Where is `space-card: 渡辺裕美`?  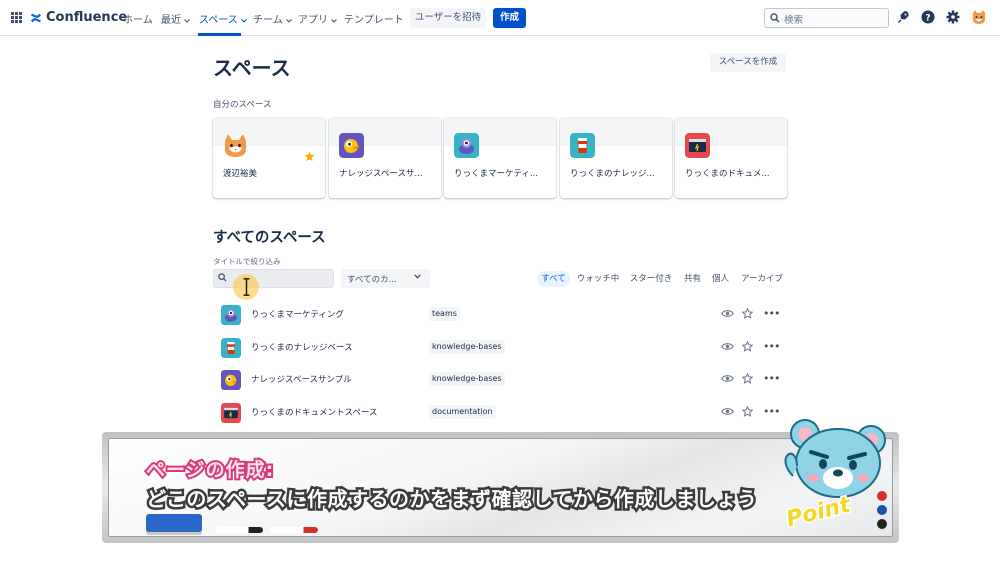
space-card: 渡辺裕美 is located at coordinates (269, 158).